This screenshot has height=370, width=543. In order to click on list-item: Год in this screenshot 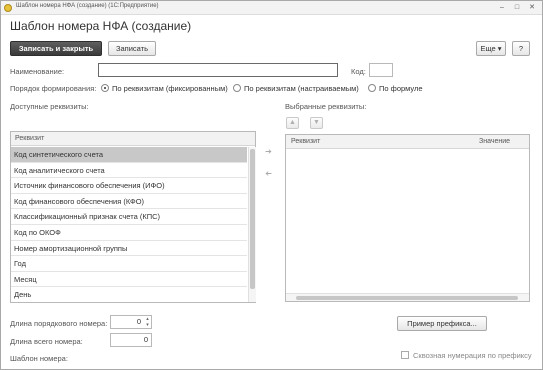, I will do `click(129, 264)`.